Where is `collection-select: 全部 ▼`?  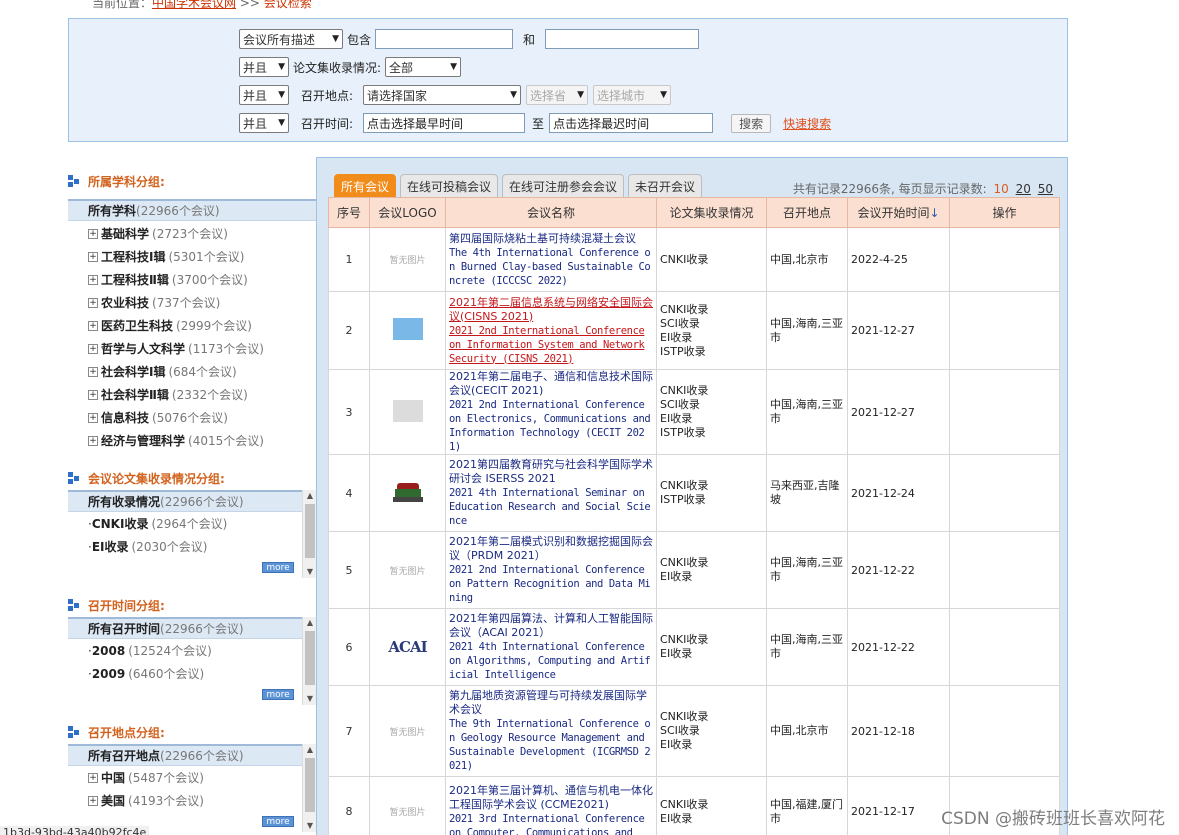 collection-select: 全部 ▼ is located at coordinates (423, 67).